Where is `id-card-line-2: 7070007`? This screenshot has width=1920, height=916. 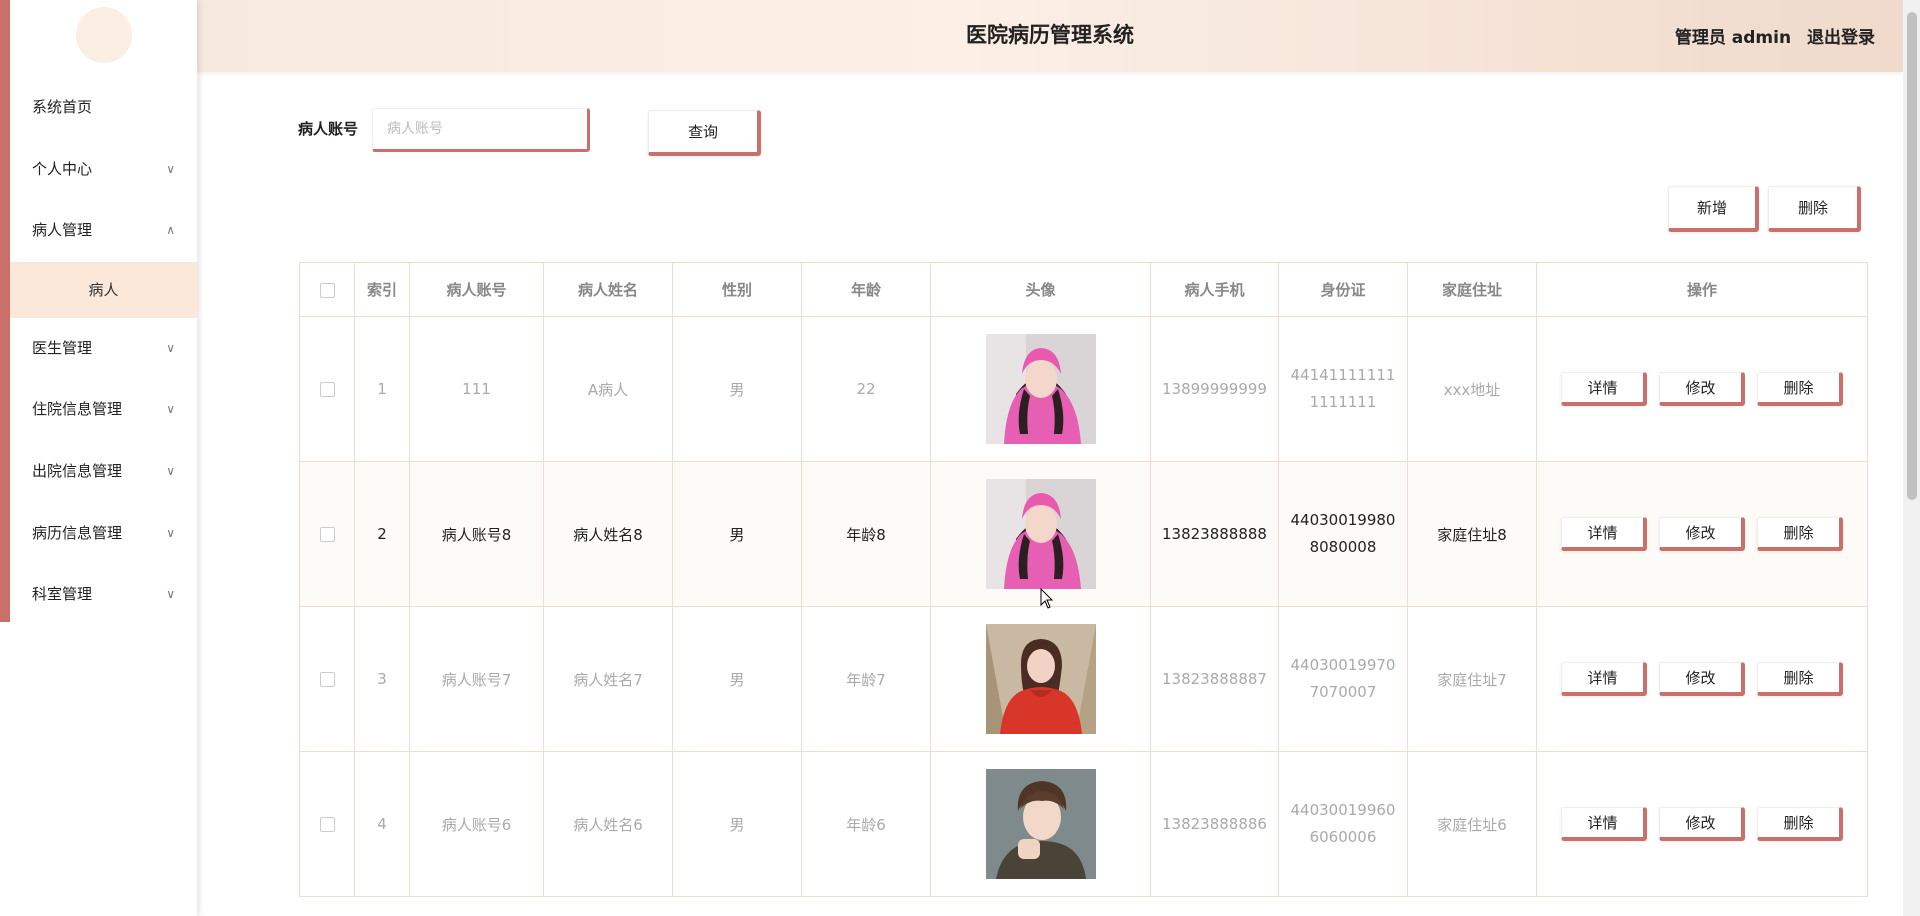 id-card-line-2: 7070007 is located at coordinates (1343, 692).